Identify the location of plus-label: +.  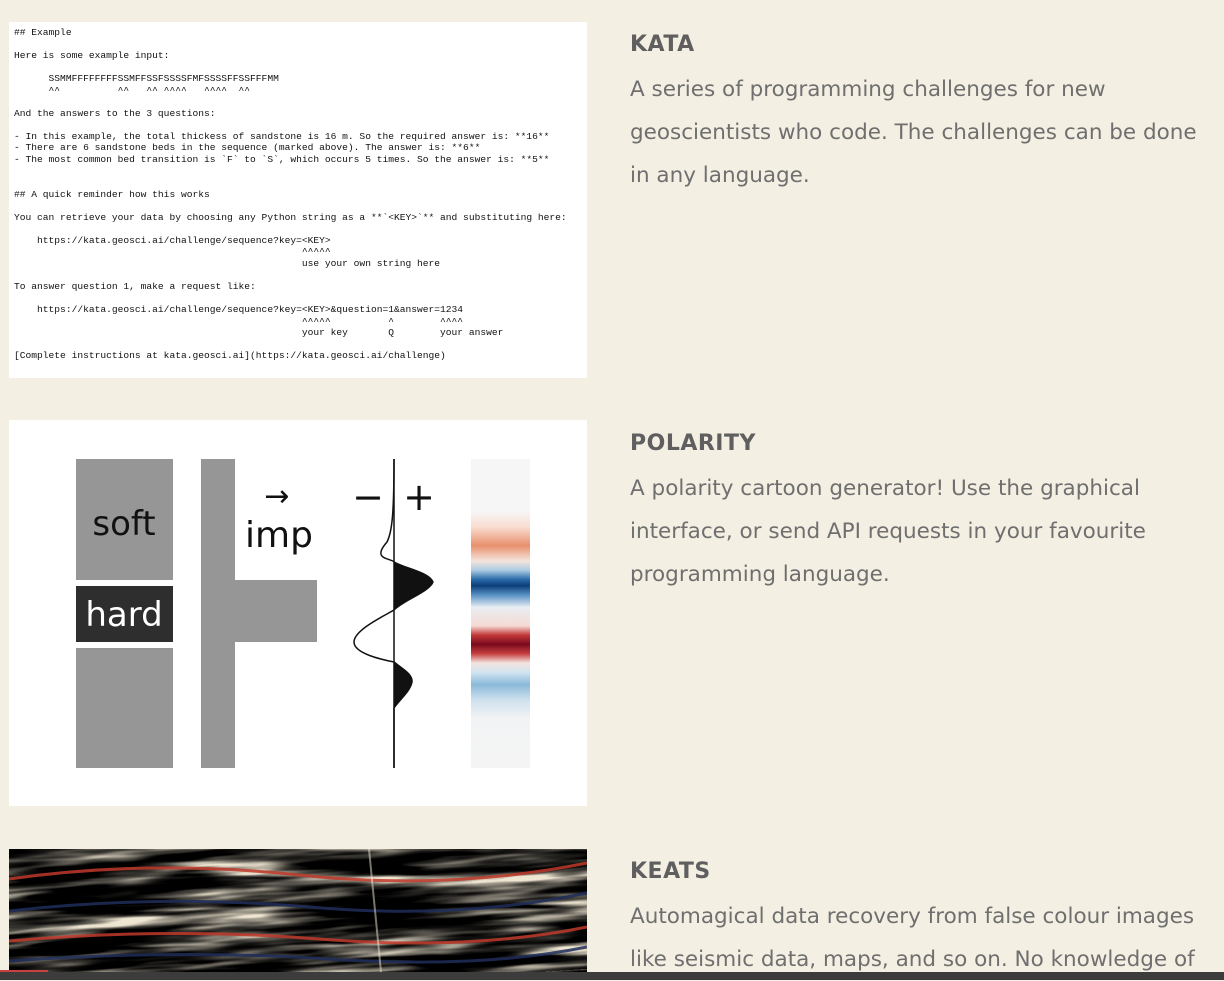
(419, 497).